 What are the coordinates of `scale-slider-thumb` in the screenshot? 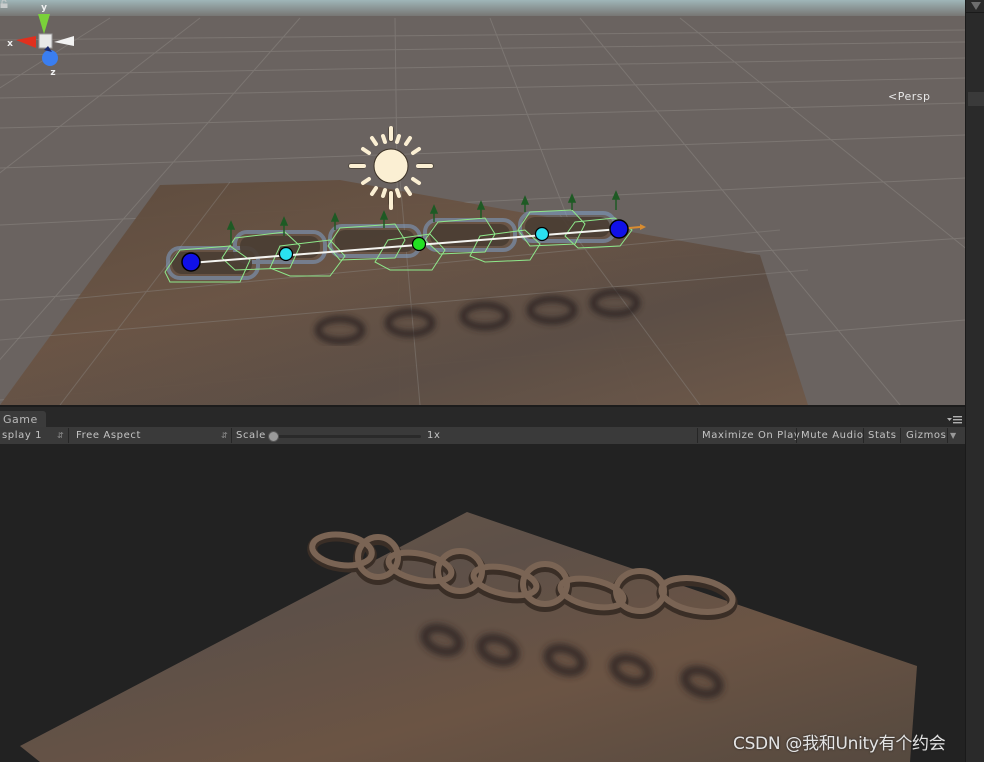 It's located at (273, 436).